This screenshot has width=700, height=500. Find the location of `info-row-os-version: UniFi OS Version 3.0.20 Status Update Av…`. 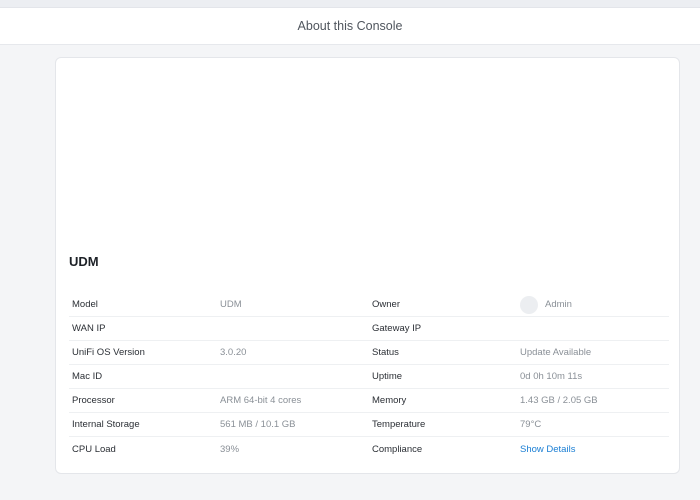

info-row-os-version: UniFi OS Version 3.0.20 Status Update Av… is located at coordinates (369, 353).